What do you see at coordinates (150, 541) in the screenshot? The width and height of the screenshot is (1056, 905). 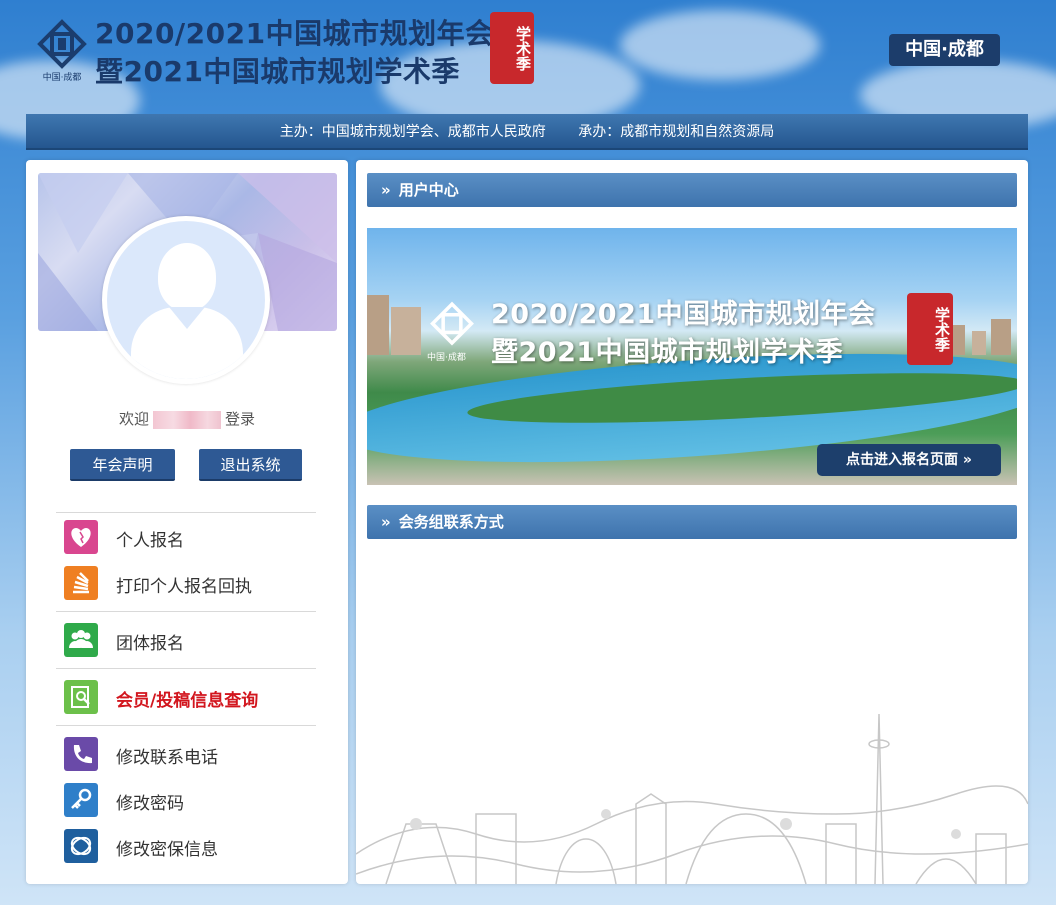 I see `menu-item-label: 个人报名` at bounding box center [150, 541].